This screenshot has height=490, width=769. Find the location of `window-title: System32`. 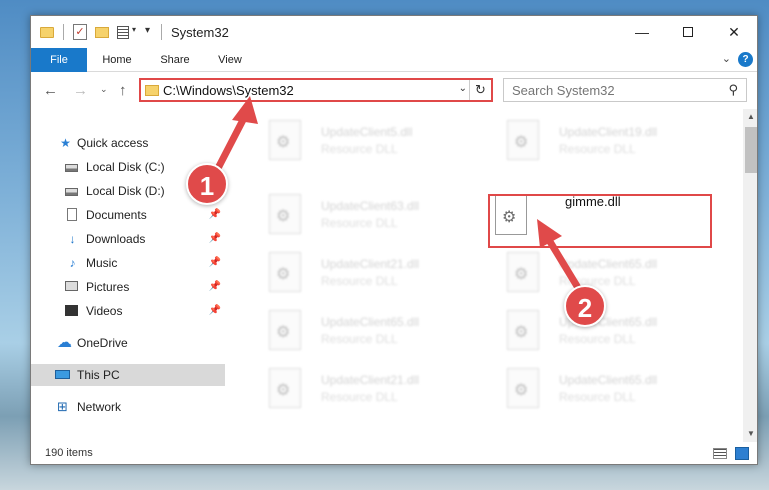

window-title: System32 is located at coordinates (200, 32).